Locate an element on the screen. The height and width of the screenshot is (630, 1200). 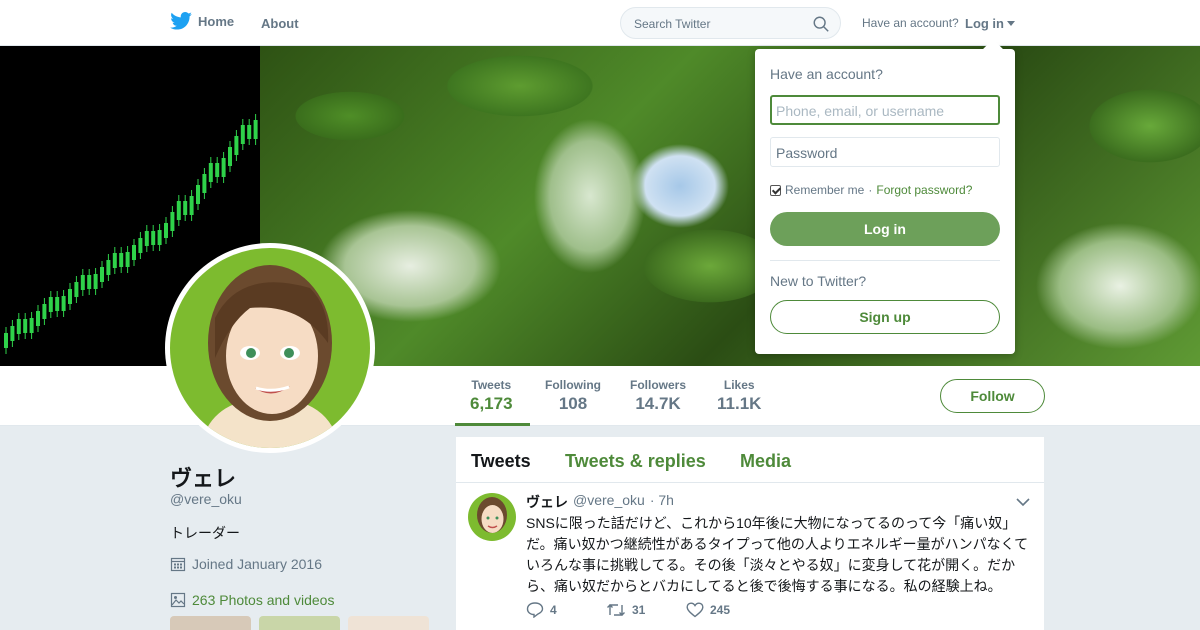
active-stat-underline is located at coordinates (492, 424).